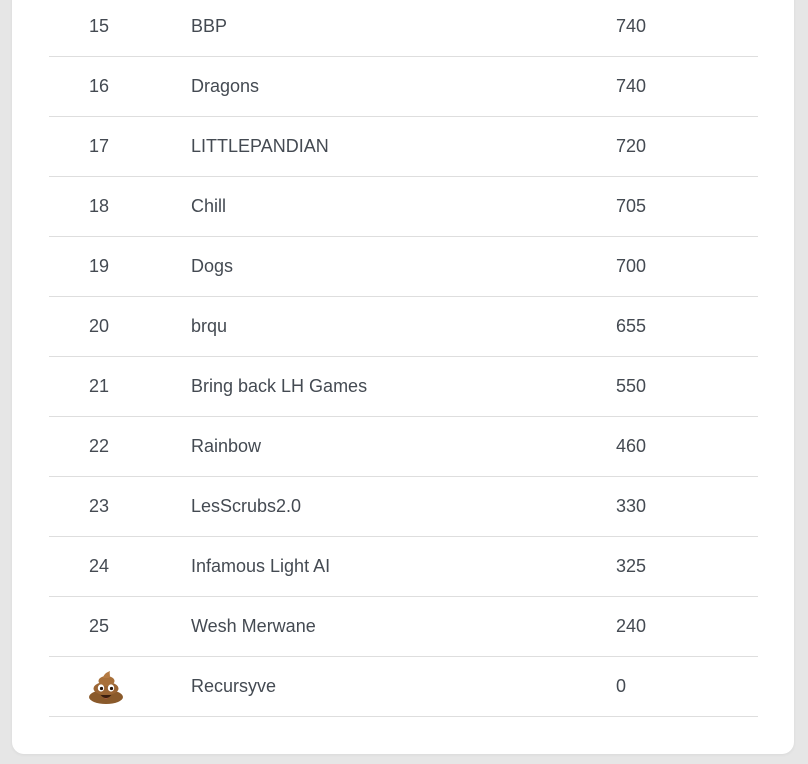 Image resolution: width=808 pixels, height=764 pixels. Describe the element at coordinates (279, 386) in the screenshot. I see `team-name-cell: Bring back LH Games` at that location.